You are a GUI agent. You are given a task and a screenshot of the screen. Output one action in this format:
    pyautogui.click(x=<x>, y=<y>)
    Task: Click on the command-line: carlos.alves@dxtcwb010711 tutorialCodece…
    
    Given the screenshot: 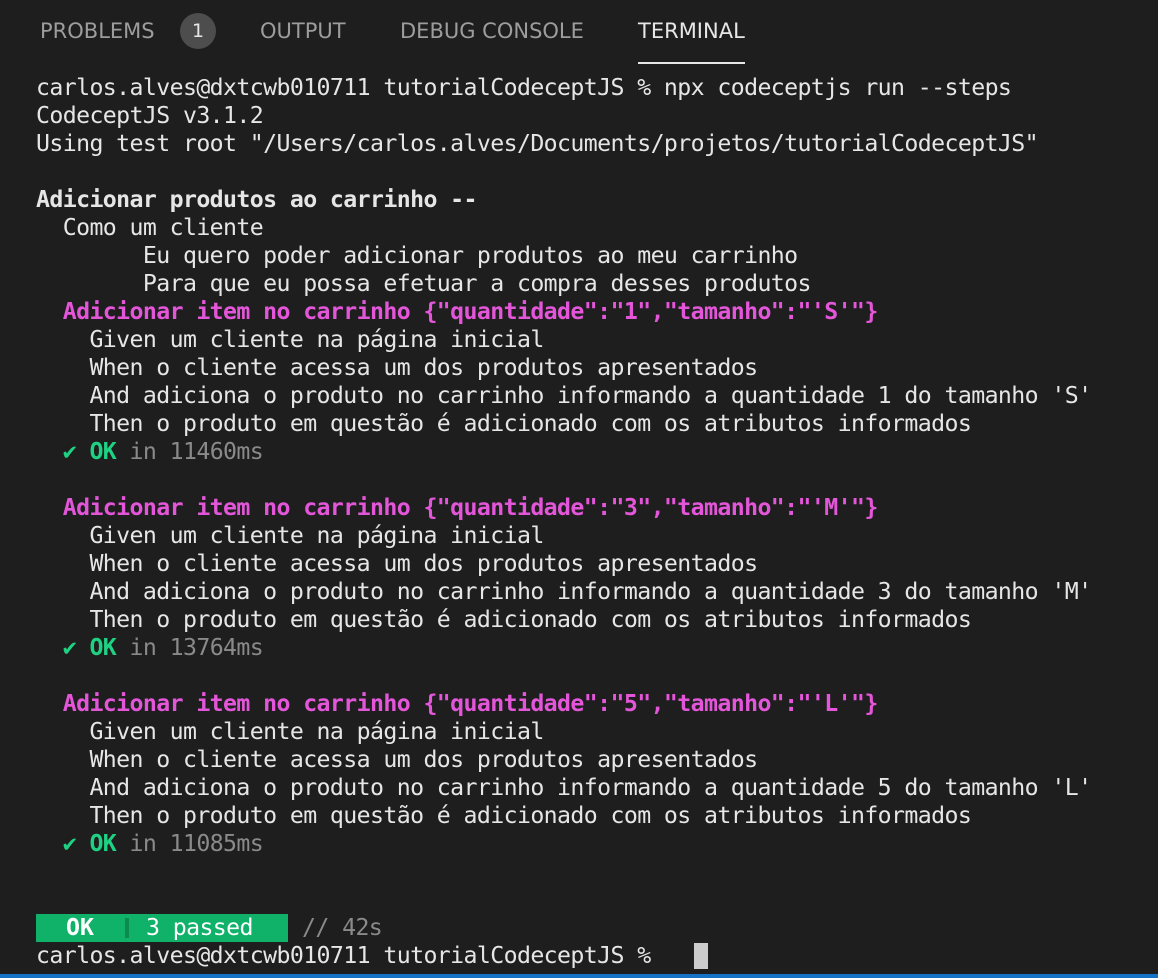 What is the action you would take?
    pyautogui.click(x=524, y=87)
    